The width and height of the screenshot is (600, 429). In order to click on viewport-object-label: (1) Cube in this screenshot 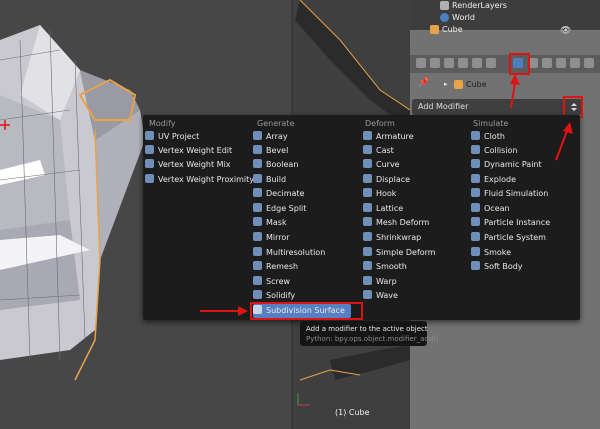, I will do `click(352, 412)`.